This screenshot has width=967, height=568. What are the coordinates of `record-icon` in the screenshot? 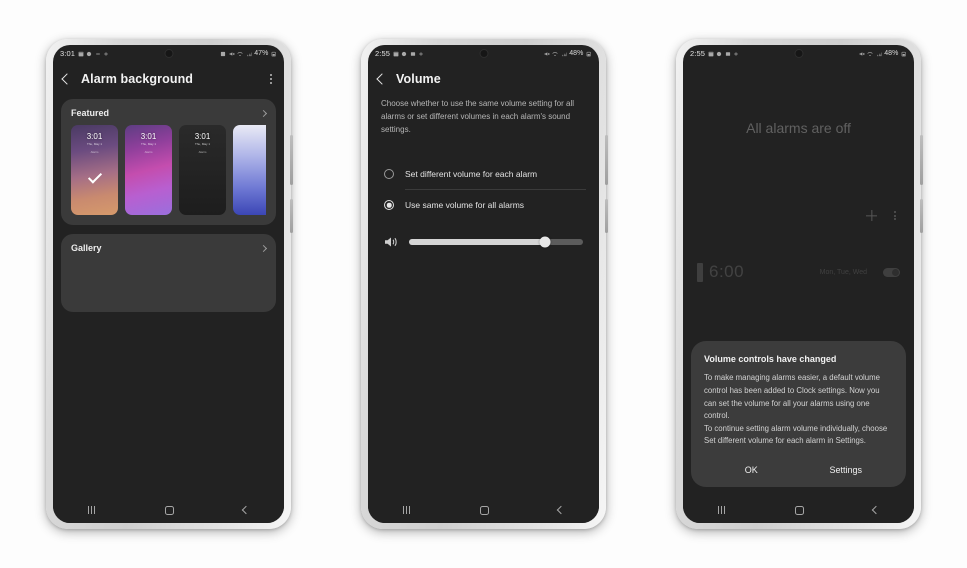 It's located at (719, 53).